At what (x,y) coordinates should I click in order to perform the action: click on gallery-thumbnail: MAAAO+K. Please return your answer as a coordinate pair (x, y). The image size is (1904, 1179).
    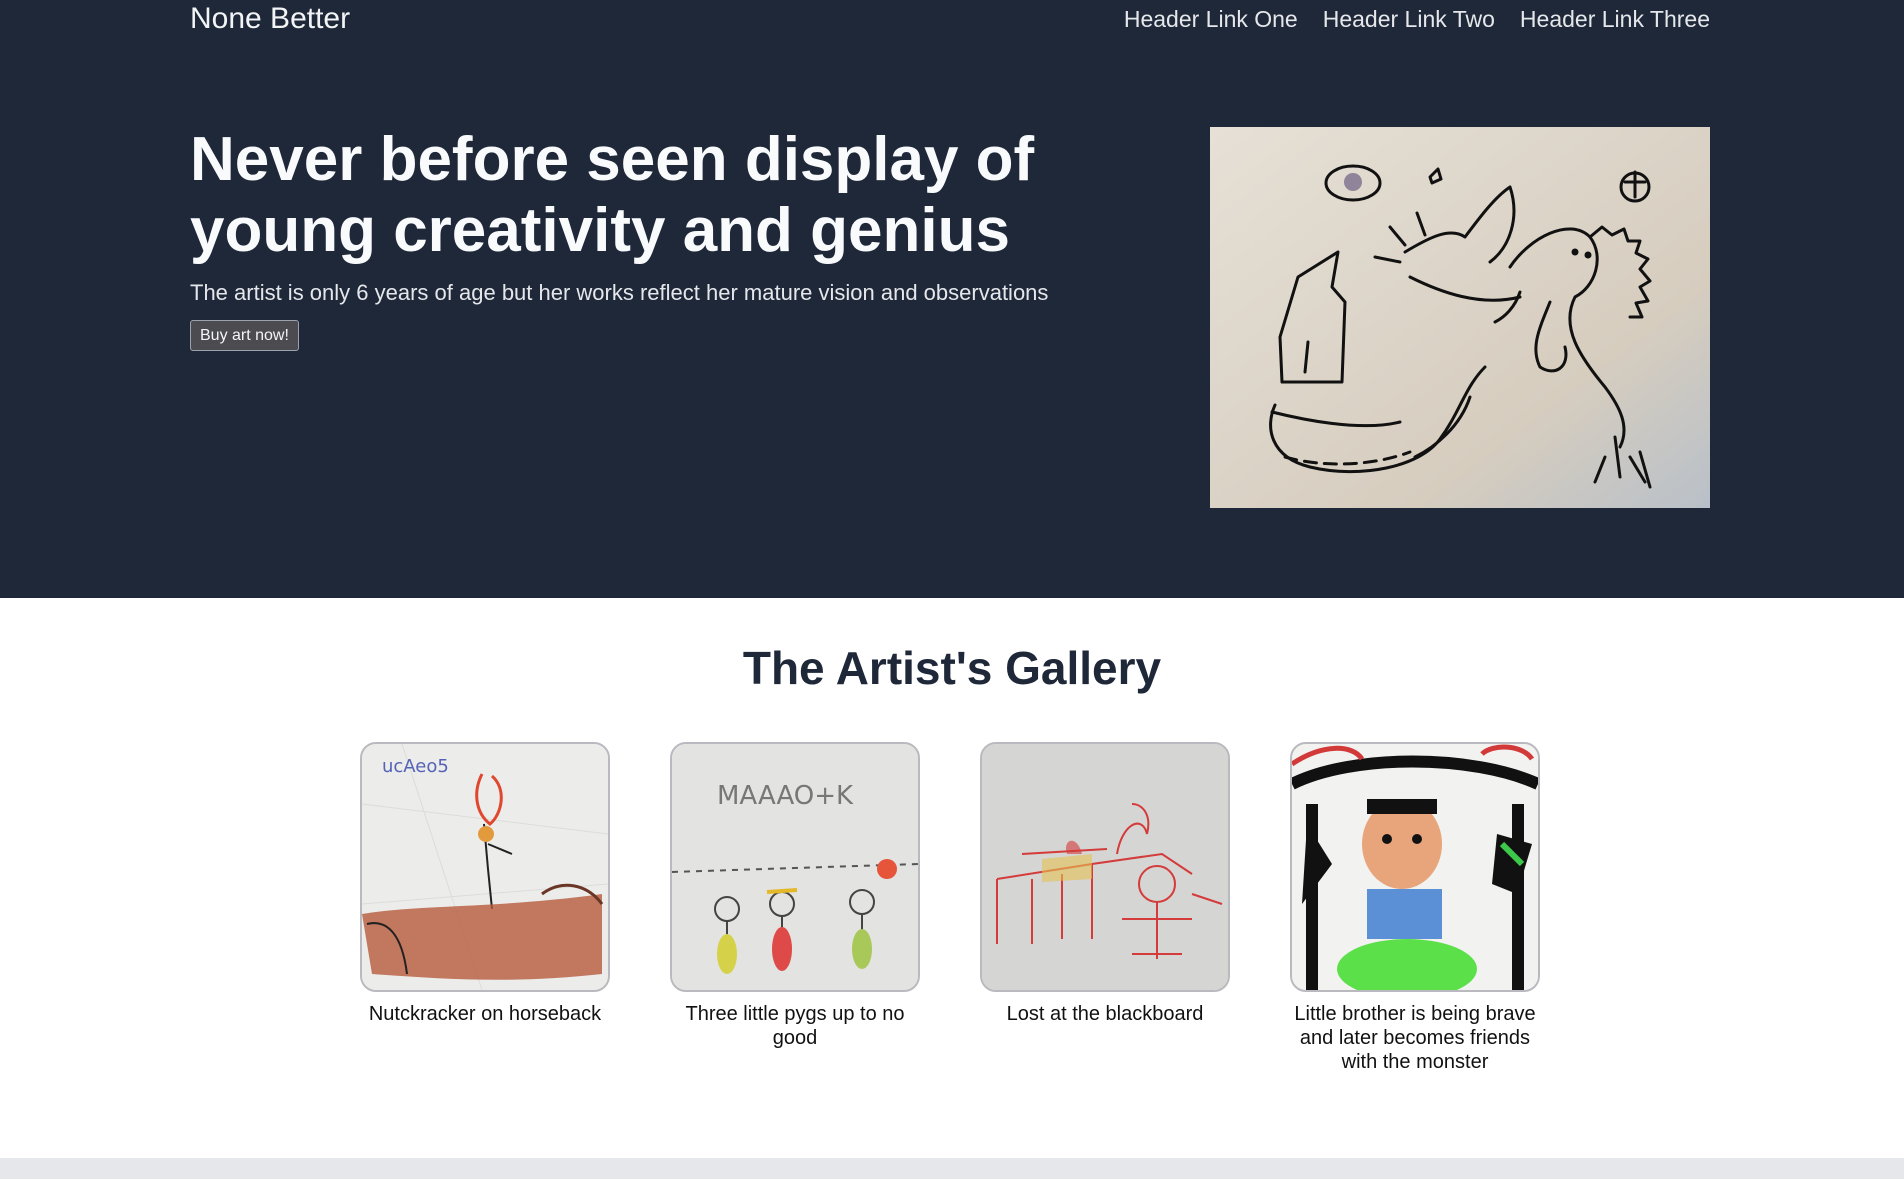
    Looking at the image, I should click on (795, 867).